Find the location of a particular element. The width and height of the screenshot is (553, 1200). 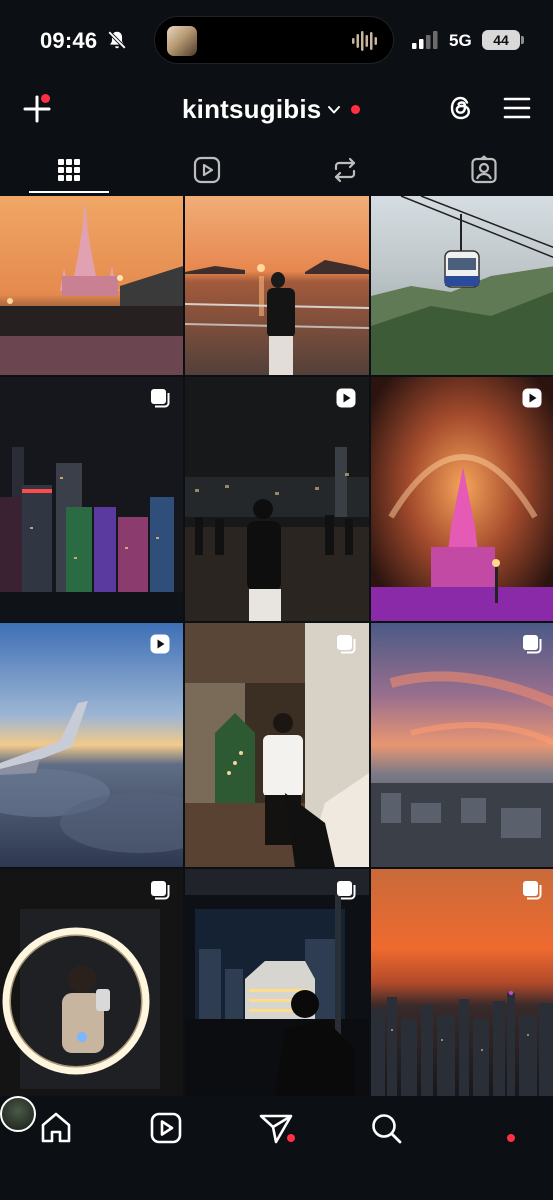

hotel-lobby-image is located at coordinates (277, 745).